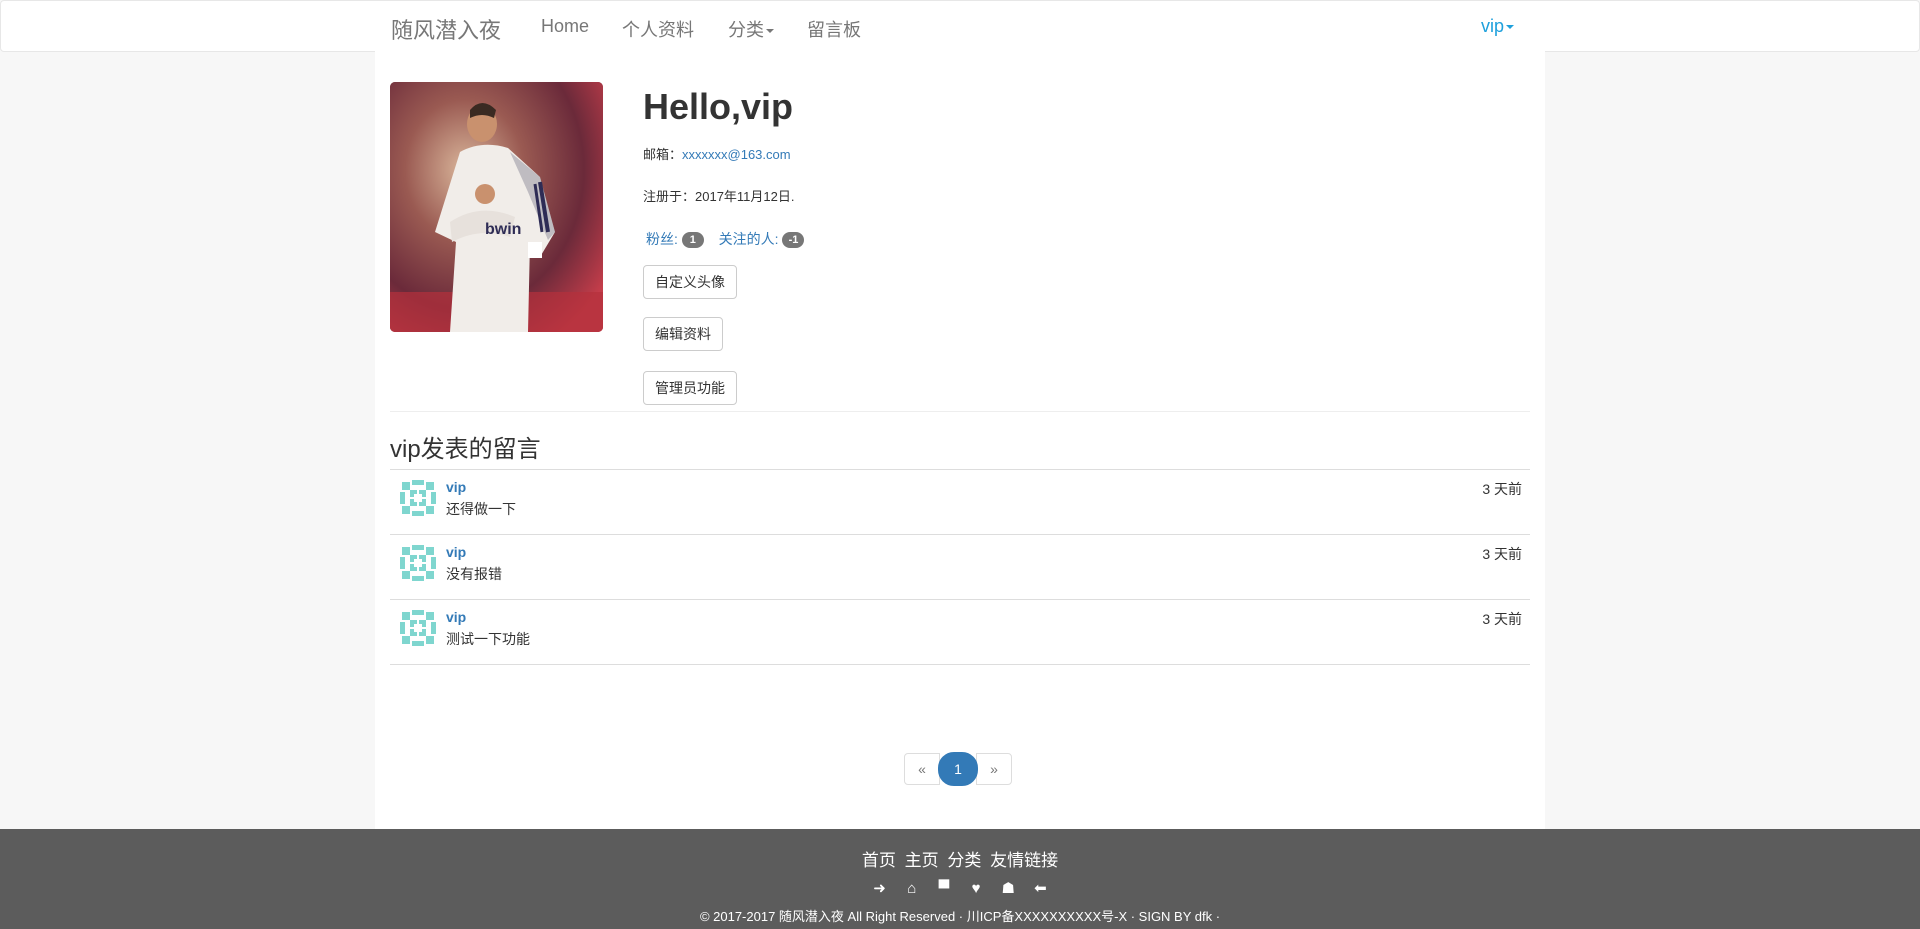 This screenshot has width=1920, height=929. Describe the element at coordinates (690, 388) in the screenshot. I see `admin-button: 管理员功能` at that location.